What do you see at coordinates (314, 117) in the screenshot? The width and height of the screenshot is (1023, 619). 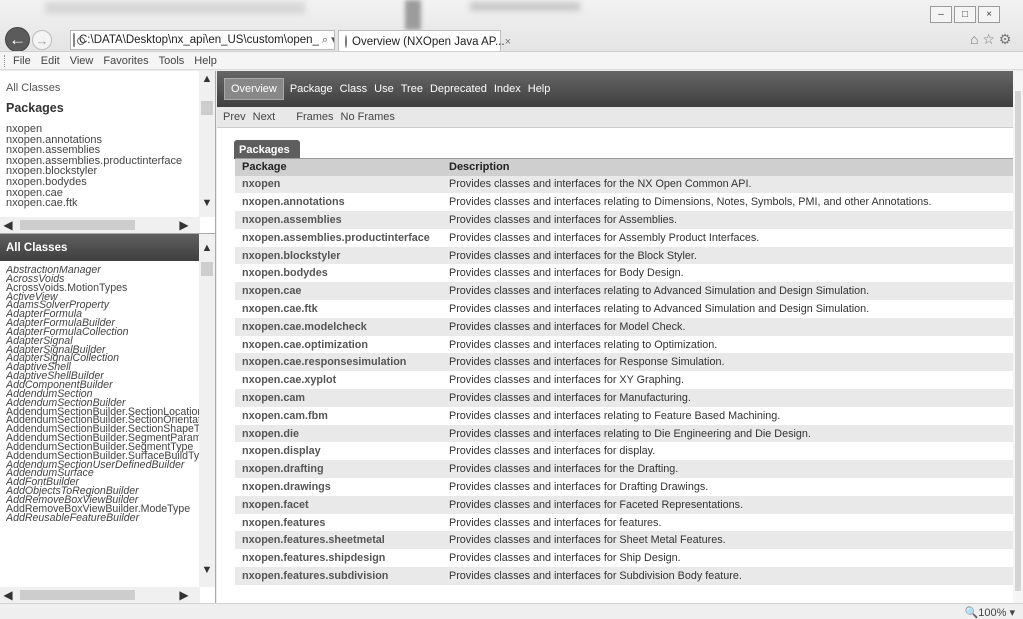 I see `frames-link: Frames` at bounding box center [314, 117].